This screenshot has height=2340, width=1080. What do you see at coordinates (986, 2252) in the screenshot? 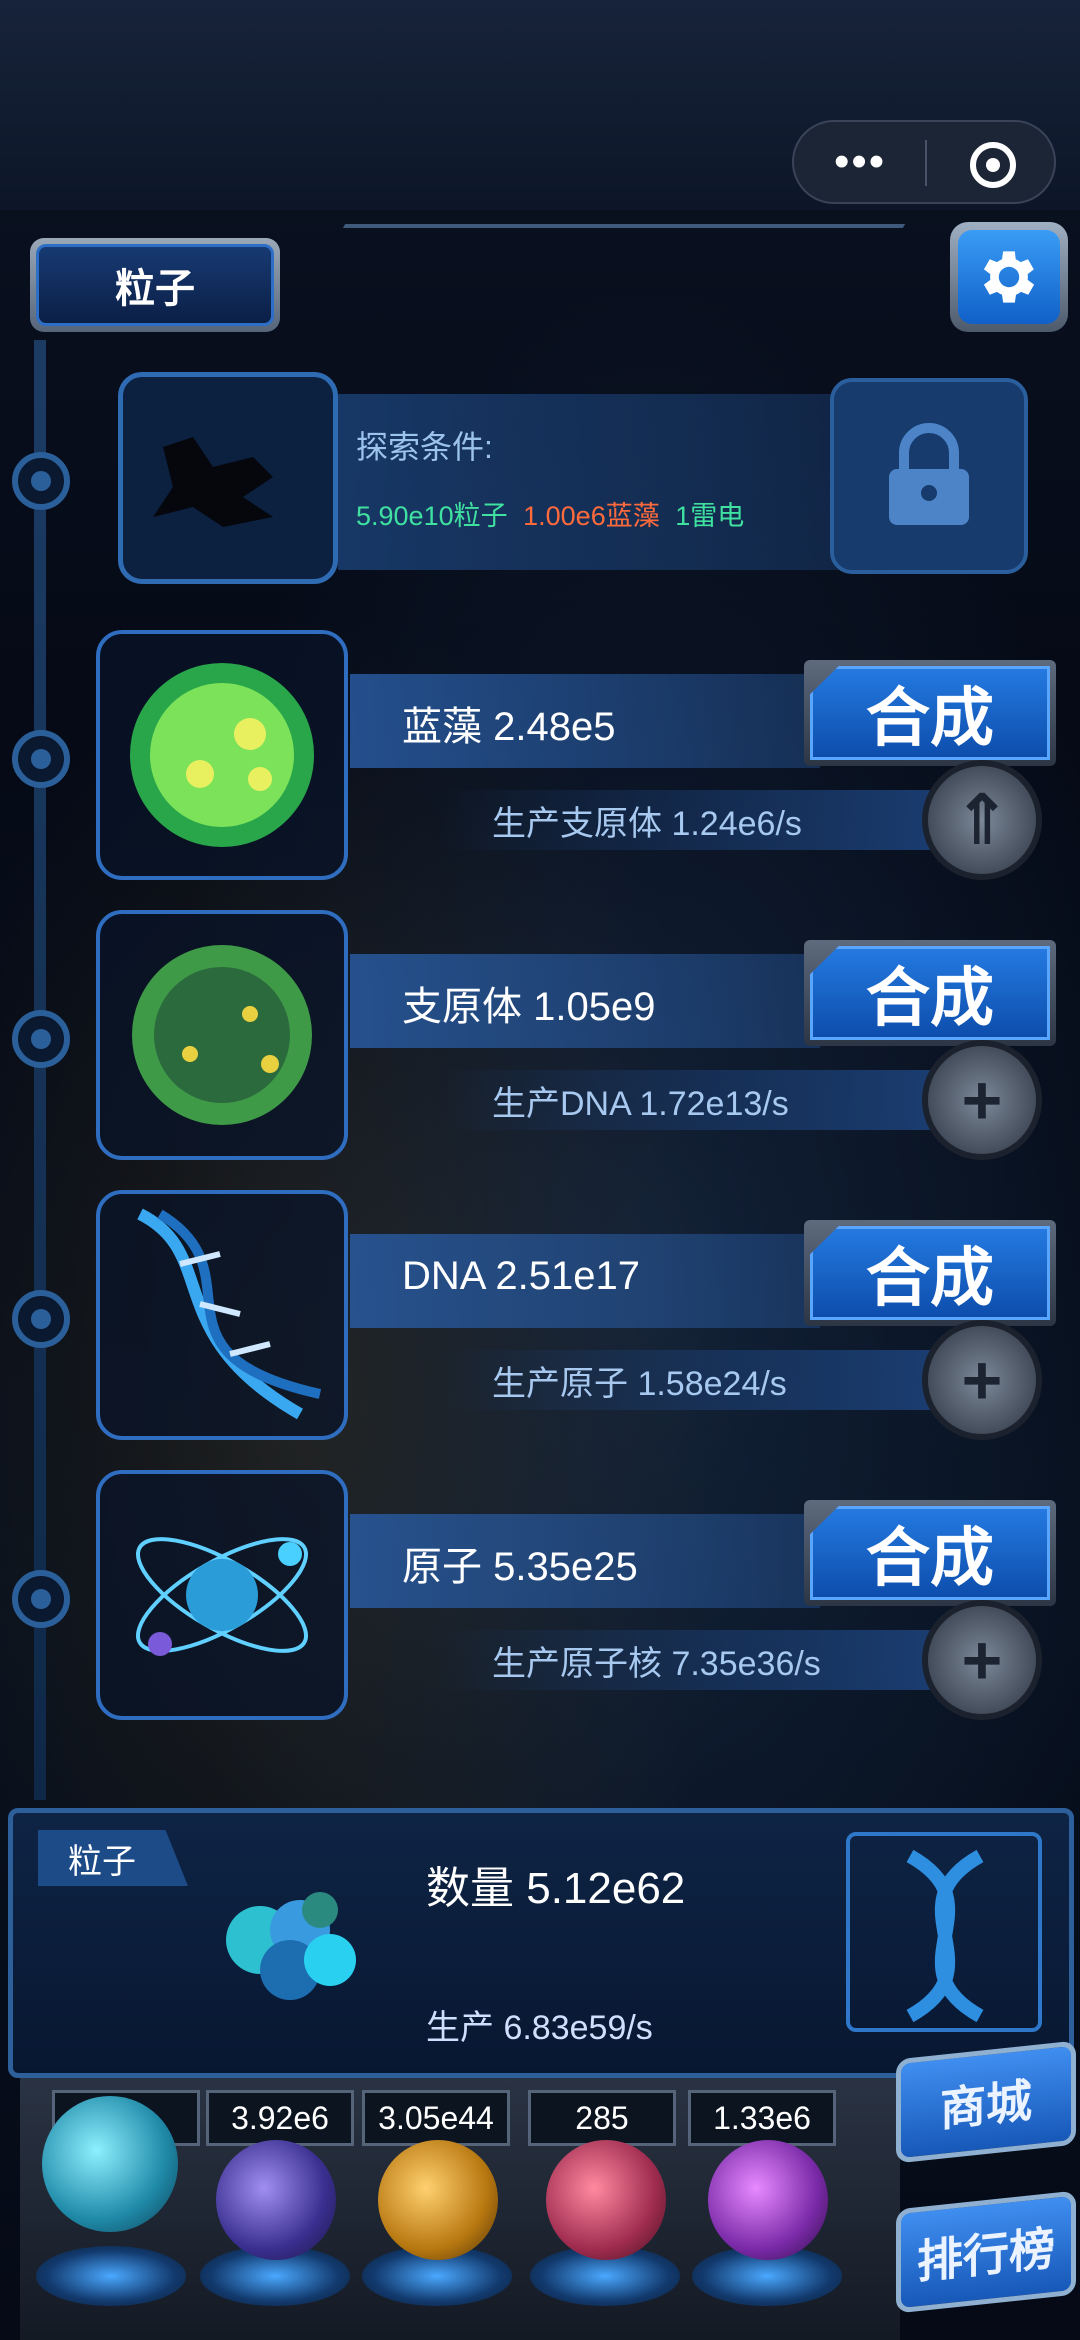
I see `ranking-button: 排行榜` at bounding box center [986, 2252].